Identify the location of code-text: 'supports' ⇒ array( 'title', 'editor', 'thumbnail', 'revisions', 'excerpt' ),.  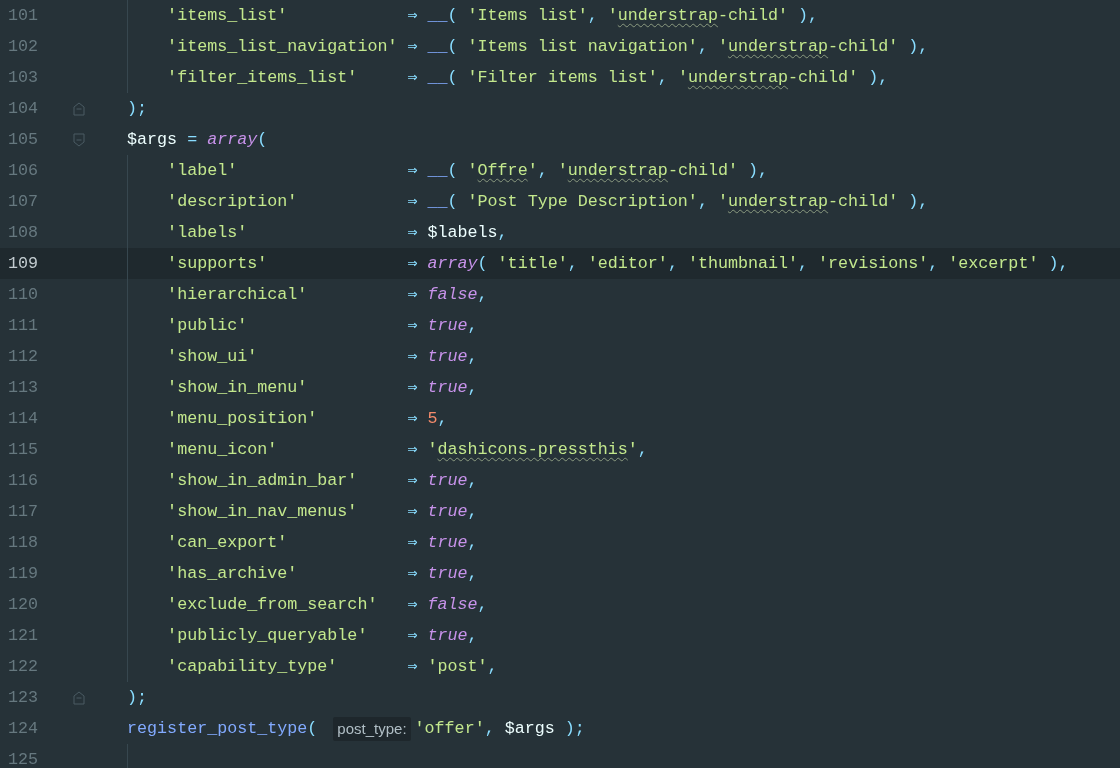
(617, 264).